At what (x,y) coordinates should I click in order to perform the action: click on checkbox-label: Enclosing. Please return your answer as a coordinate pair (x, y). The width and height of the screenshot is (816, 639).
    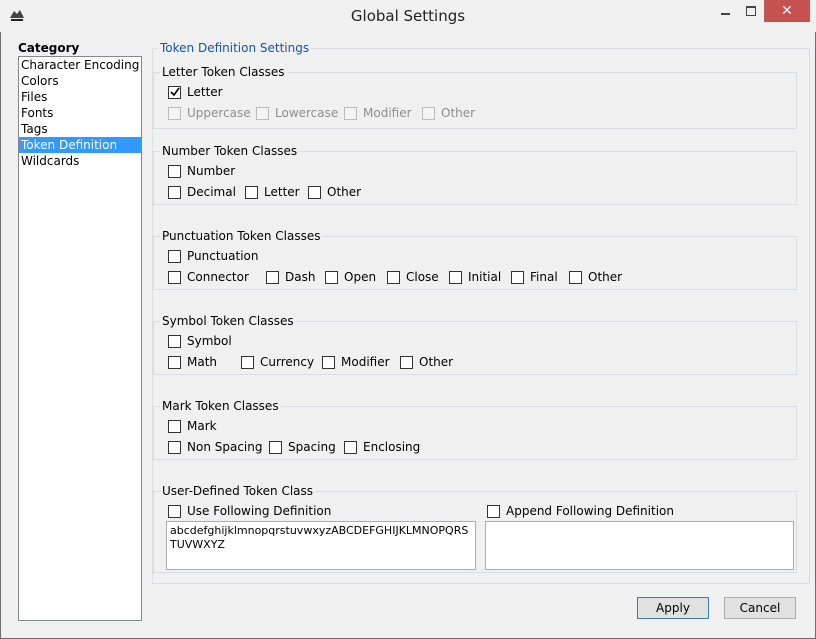
    Looking at the image, I should click on (392, 447).